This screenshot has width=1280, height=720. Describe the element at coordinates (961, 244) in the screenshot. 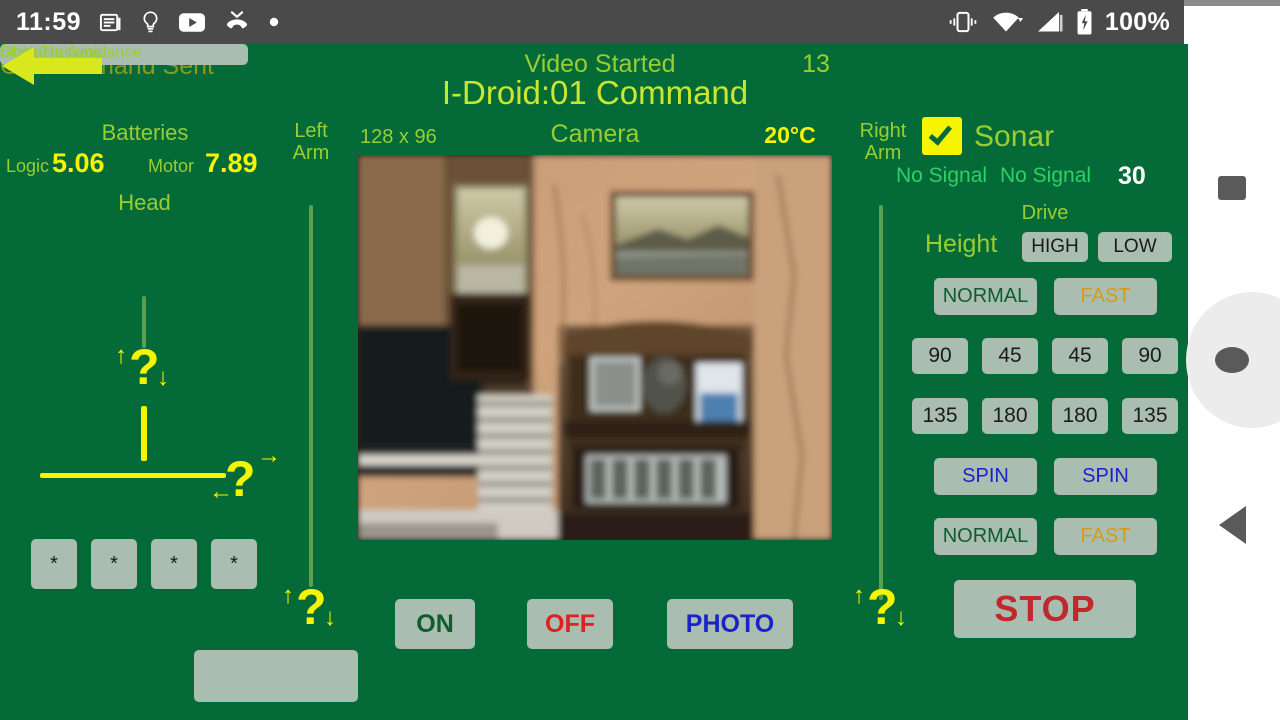

I see `height-label: Height` at that location.